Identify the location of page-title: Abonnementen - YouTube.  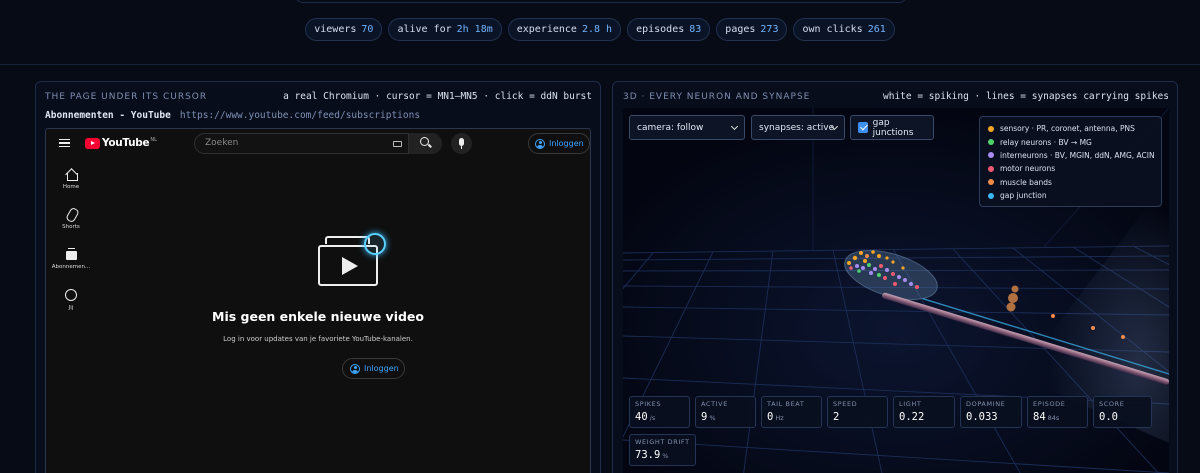
(108, 115).